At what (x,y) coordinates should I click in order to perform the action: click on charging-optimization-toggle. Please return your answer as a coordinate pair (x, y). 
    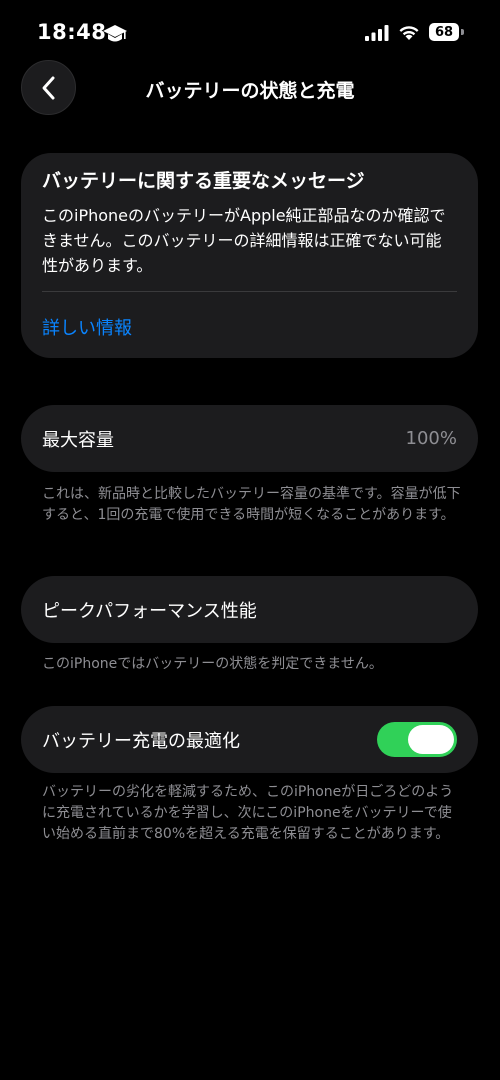
    Looking at the image, I should click on (417, 739).